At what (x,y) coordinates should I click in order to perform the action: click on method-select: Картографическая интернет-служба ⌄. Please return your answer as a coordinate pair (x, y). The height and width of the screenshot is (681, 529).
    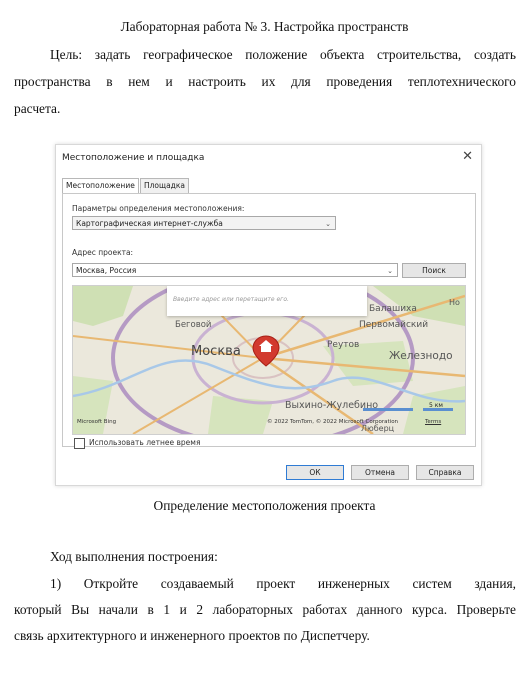
    Looking at the image, I should click on (204, 223).